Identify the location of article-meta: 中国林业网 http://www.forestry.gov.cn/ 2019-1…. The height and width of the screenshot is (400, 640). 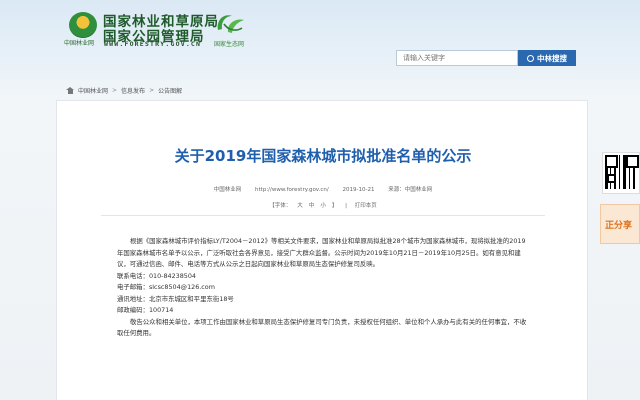
(323, 189).